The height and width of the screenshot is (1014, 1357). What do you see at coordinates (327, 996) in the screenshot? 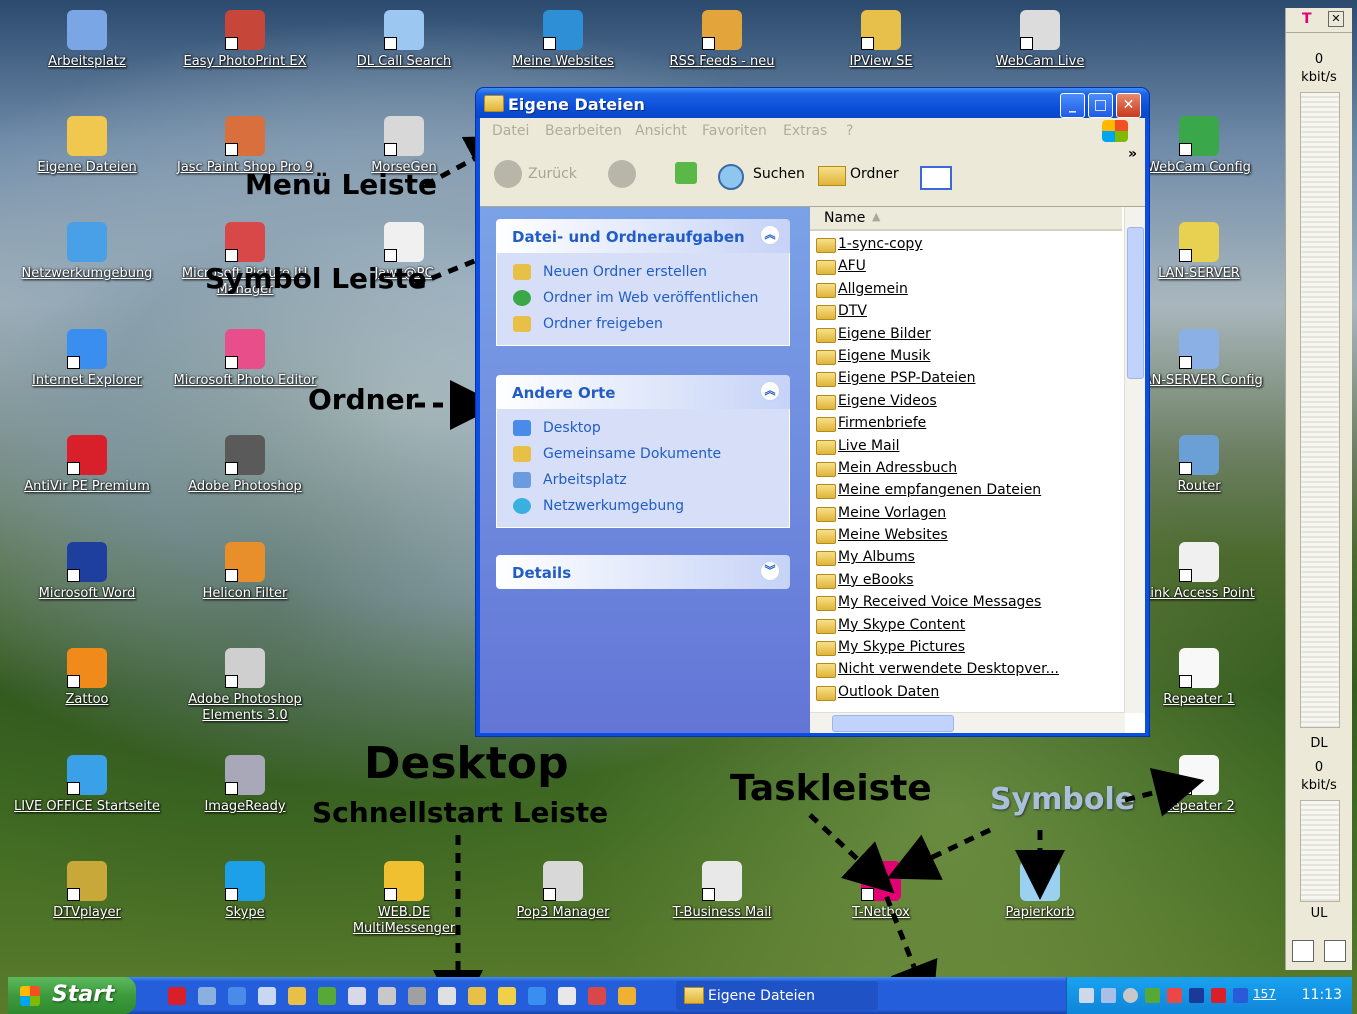
I see `image-icon` at bounding box center [327, 996].